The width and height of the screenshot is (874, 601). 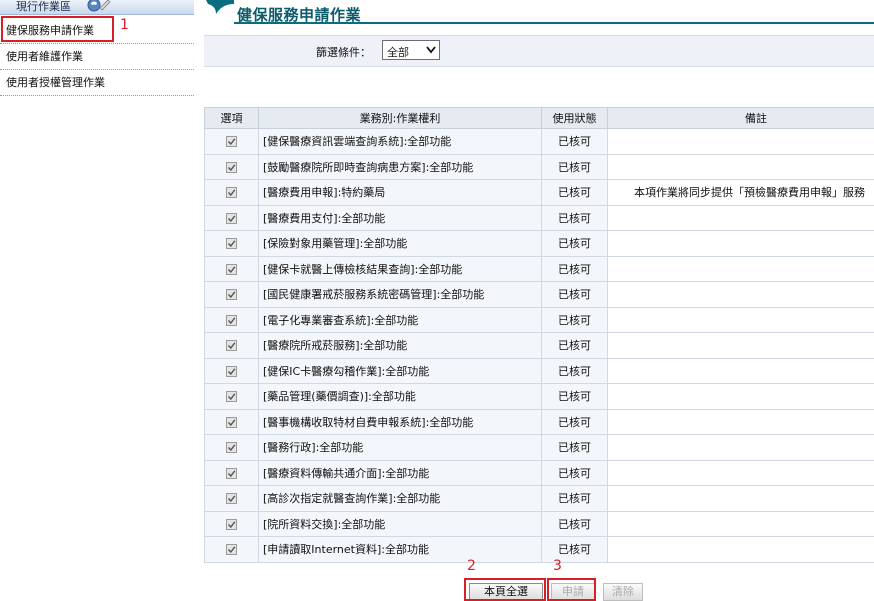 What do you see at coordinates (398, 52) in the screenshot?
I see `filter-selected-value: 全部` at bounding box center [398, 52].